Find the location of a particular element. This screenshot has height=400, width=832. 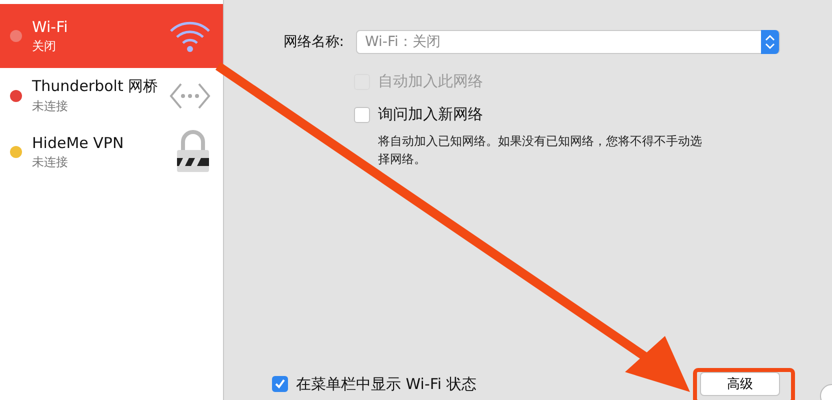

network-item: Thunderbolt 网桥 未连接 is located at coordinates (111, 96).